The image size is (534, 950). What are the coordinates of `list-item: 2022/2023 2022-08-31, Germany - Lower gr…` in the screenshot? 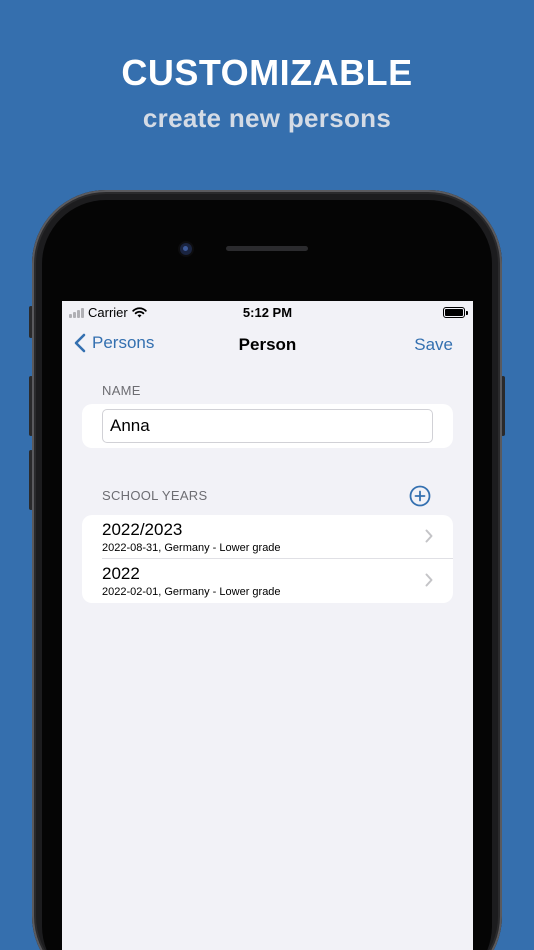 It's located at (267, 537).